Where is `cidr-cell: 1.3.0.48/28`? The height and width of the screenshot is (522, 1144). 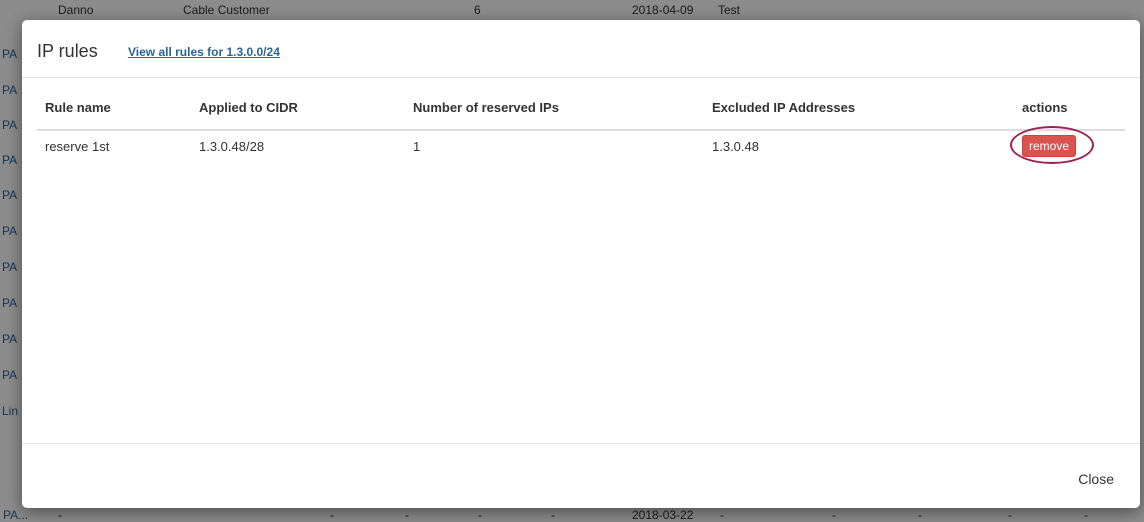 cidr-cell: 1.3.0.48/28 is located at coordinates (232, 146).